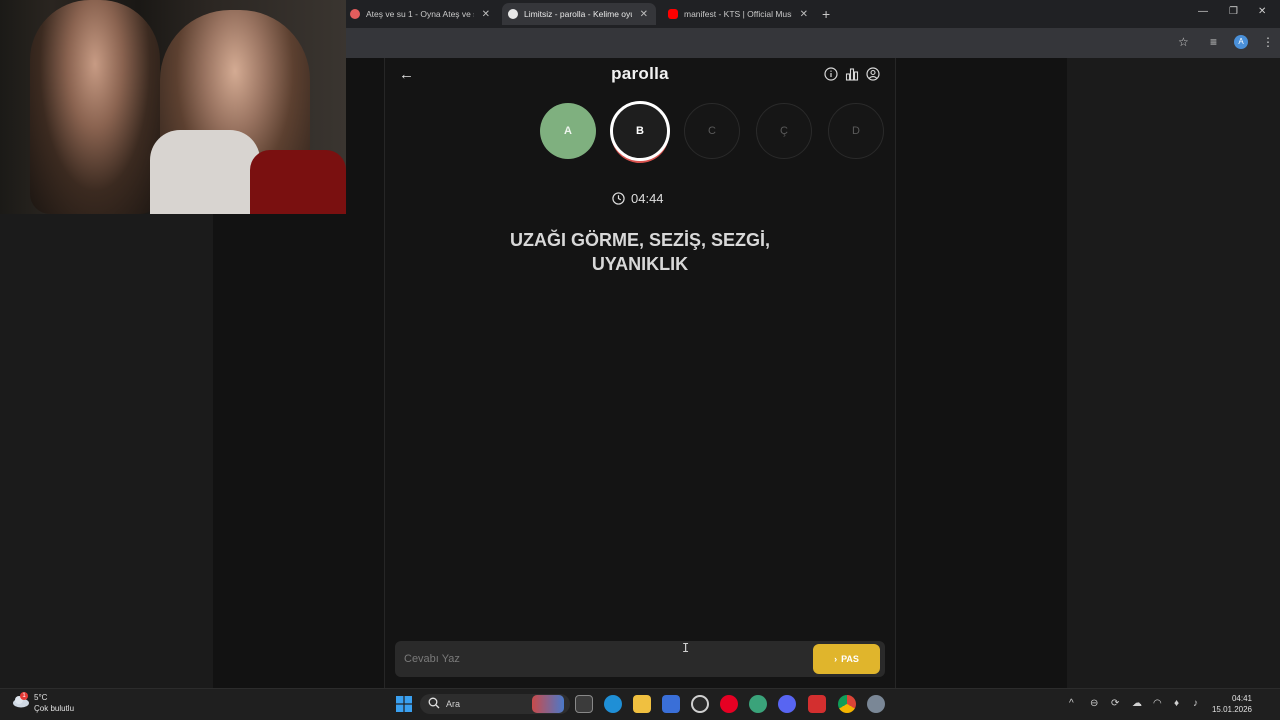 The height and width of the screenshot is (720, 1280). What do you see at coordinates (173, 107) in the screenshot?
I see `webcam-overlay` at bounding box center [173, 107].